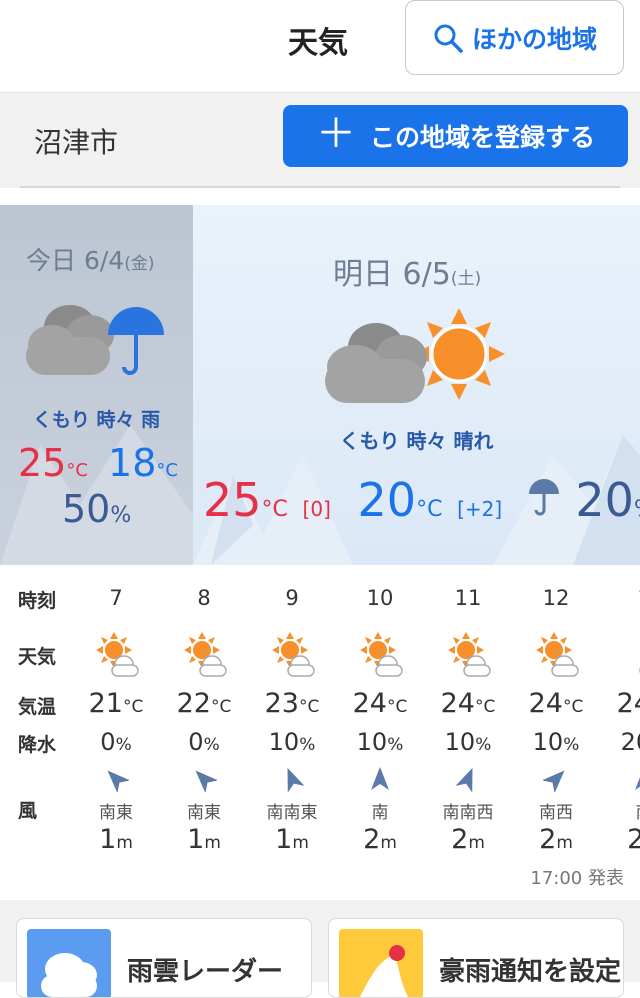 This screenshot has height=998, width=640. I want to click on hour-temp: 23°C, so click(292, 703).